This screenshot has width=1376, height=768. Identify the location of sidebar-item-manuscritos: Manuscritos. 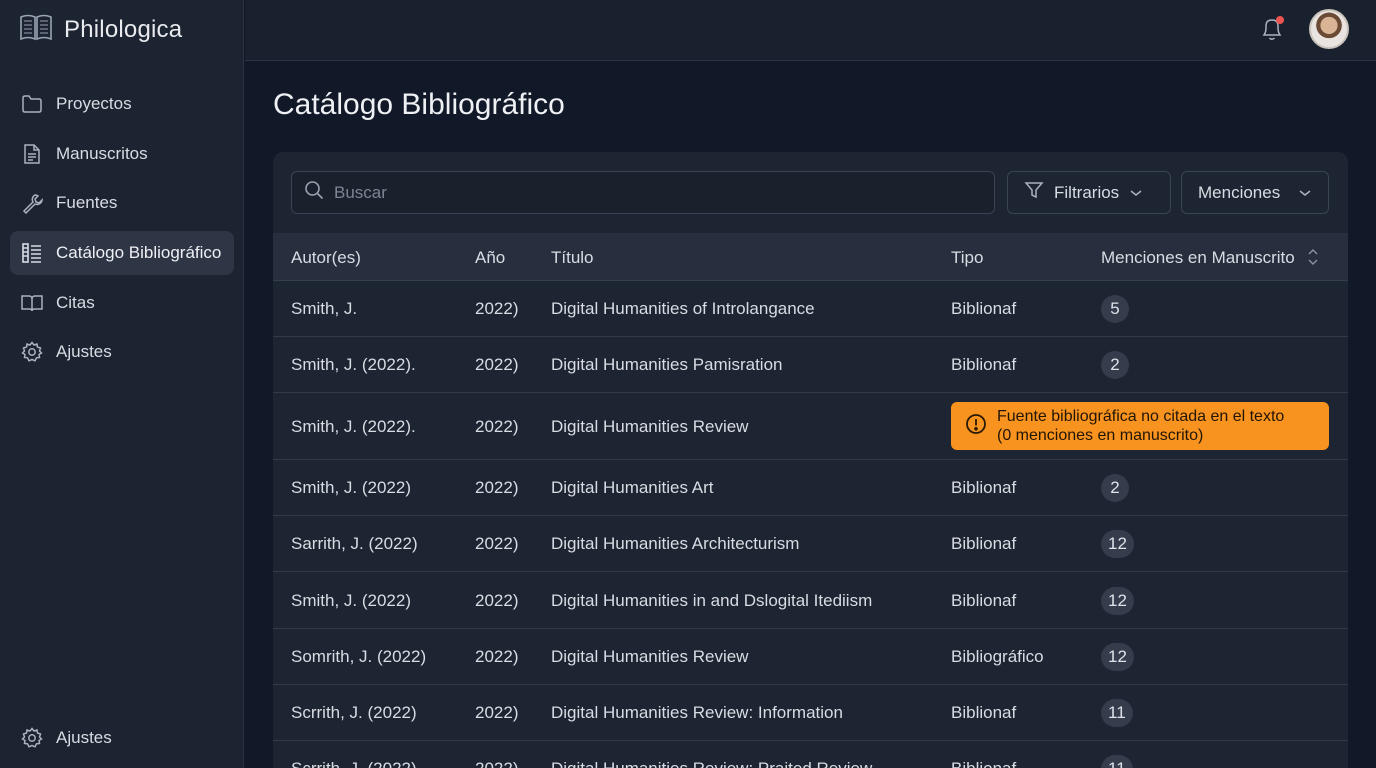
(122, 154).